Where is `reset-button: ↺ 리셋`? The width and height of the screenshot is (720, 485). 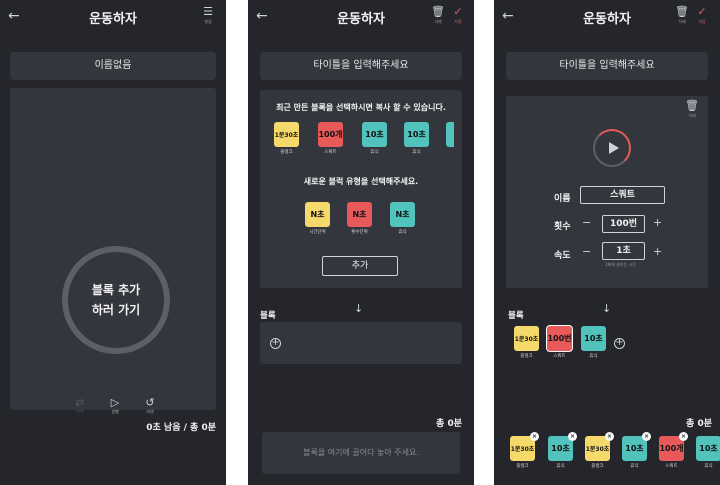
reset-button: ↺ 리셋 is located at coordinates (150, 405).